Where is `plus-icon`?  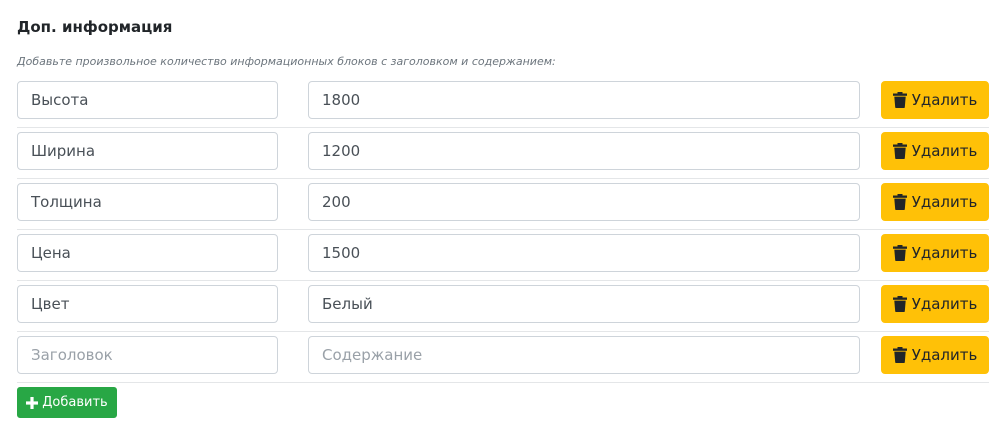 plus-icon is located at coordinates (32, 402).